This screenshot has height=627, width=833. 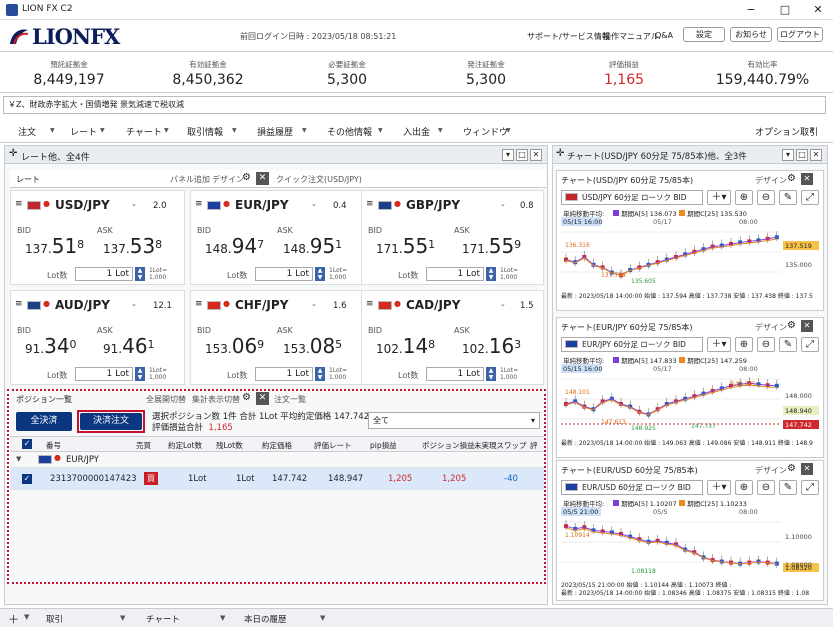 I want to click on select-all-checkbox: ✓, so click(x=27, y=444).